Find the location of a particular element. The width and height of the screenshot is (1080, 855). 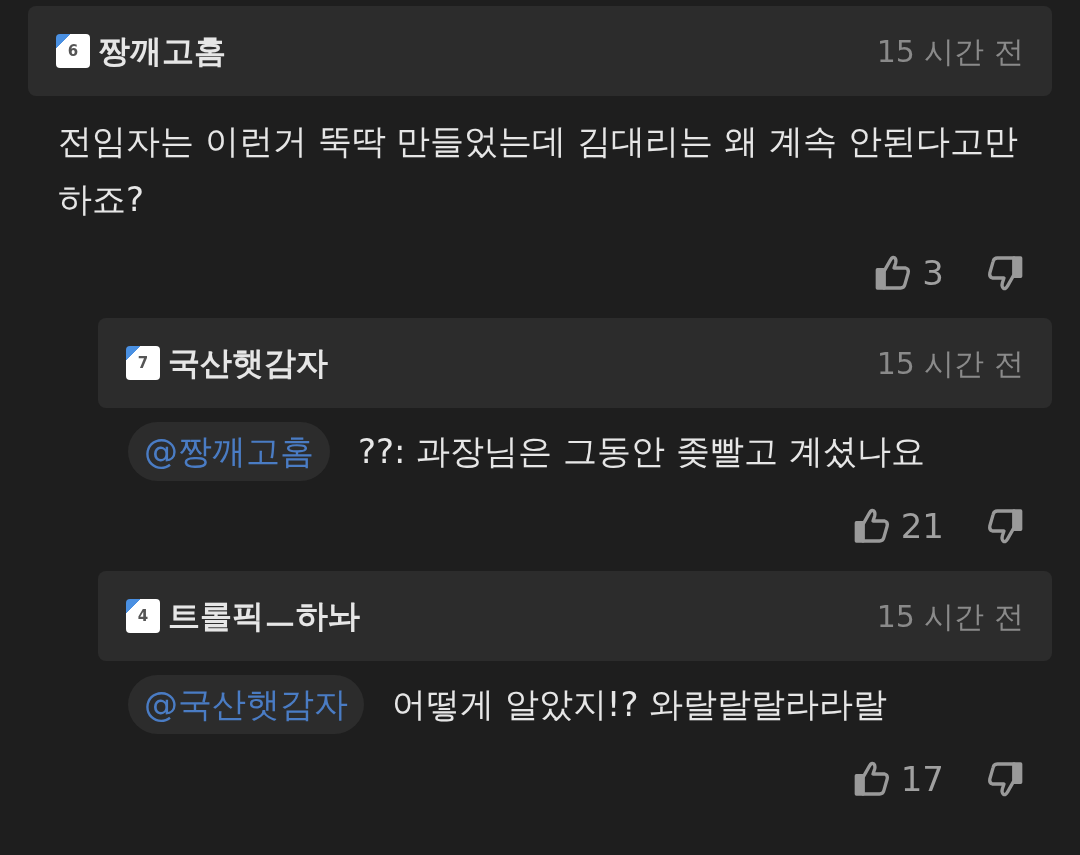

comment-text: 전임자는 이런거 뚝딱 만들었는데 김대리는 왜 계속 안된다고만 하죠? is located at coordinates (538, 170).